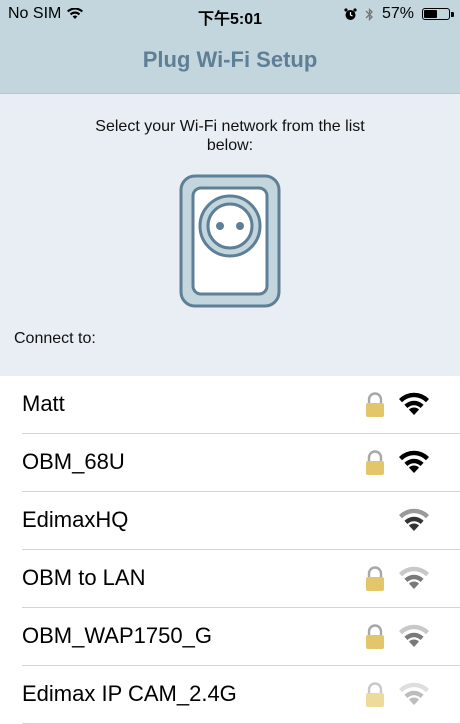 The image size is (460, 724). What do you see at coordinates (369, 14) in the screenshot?
I see `bluetooth-icon` at bounding box center [369, 14].